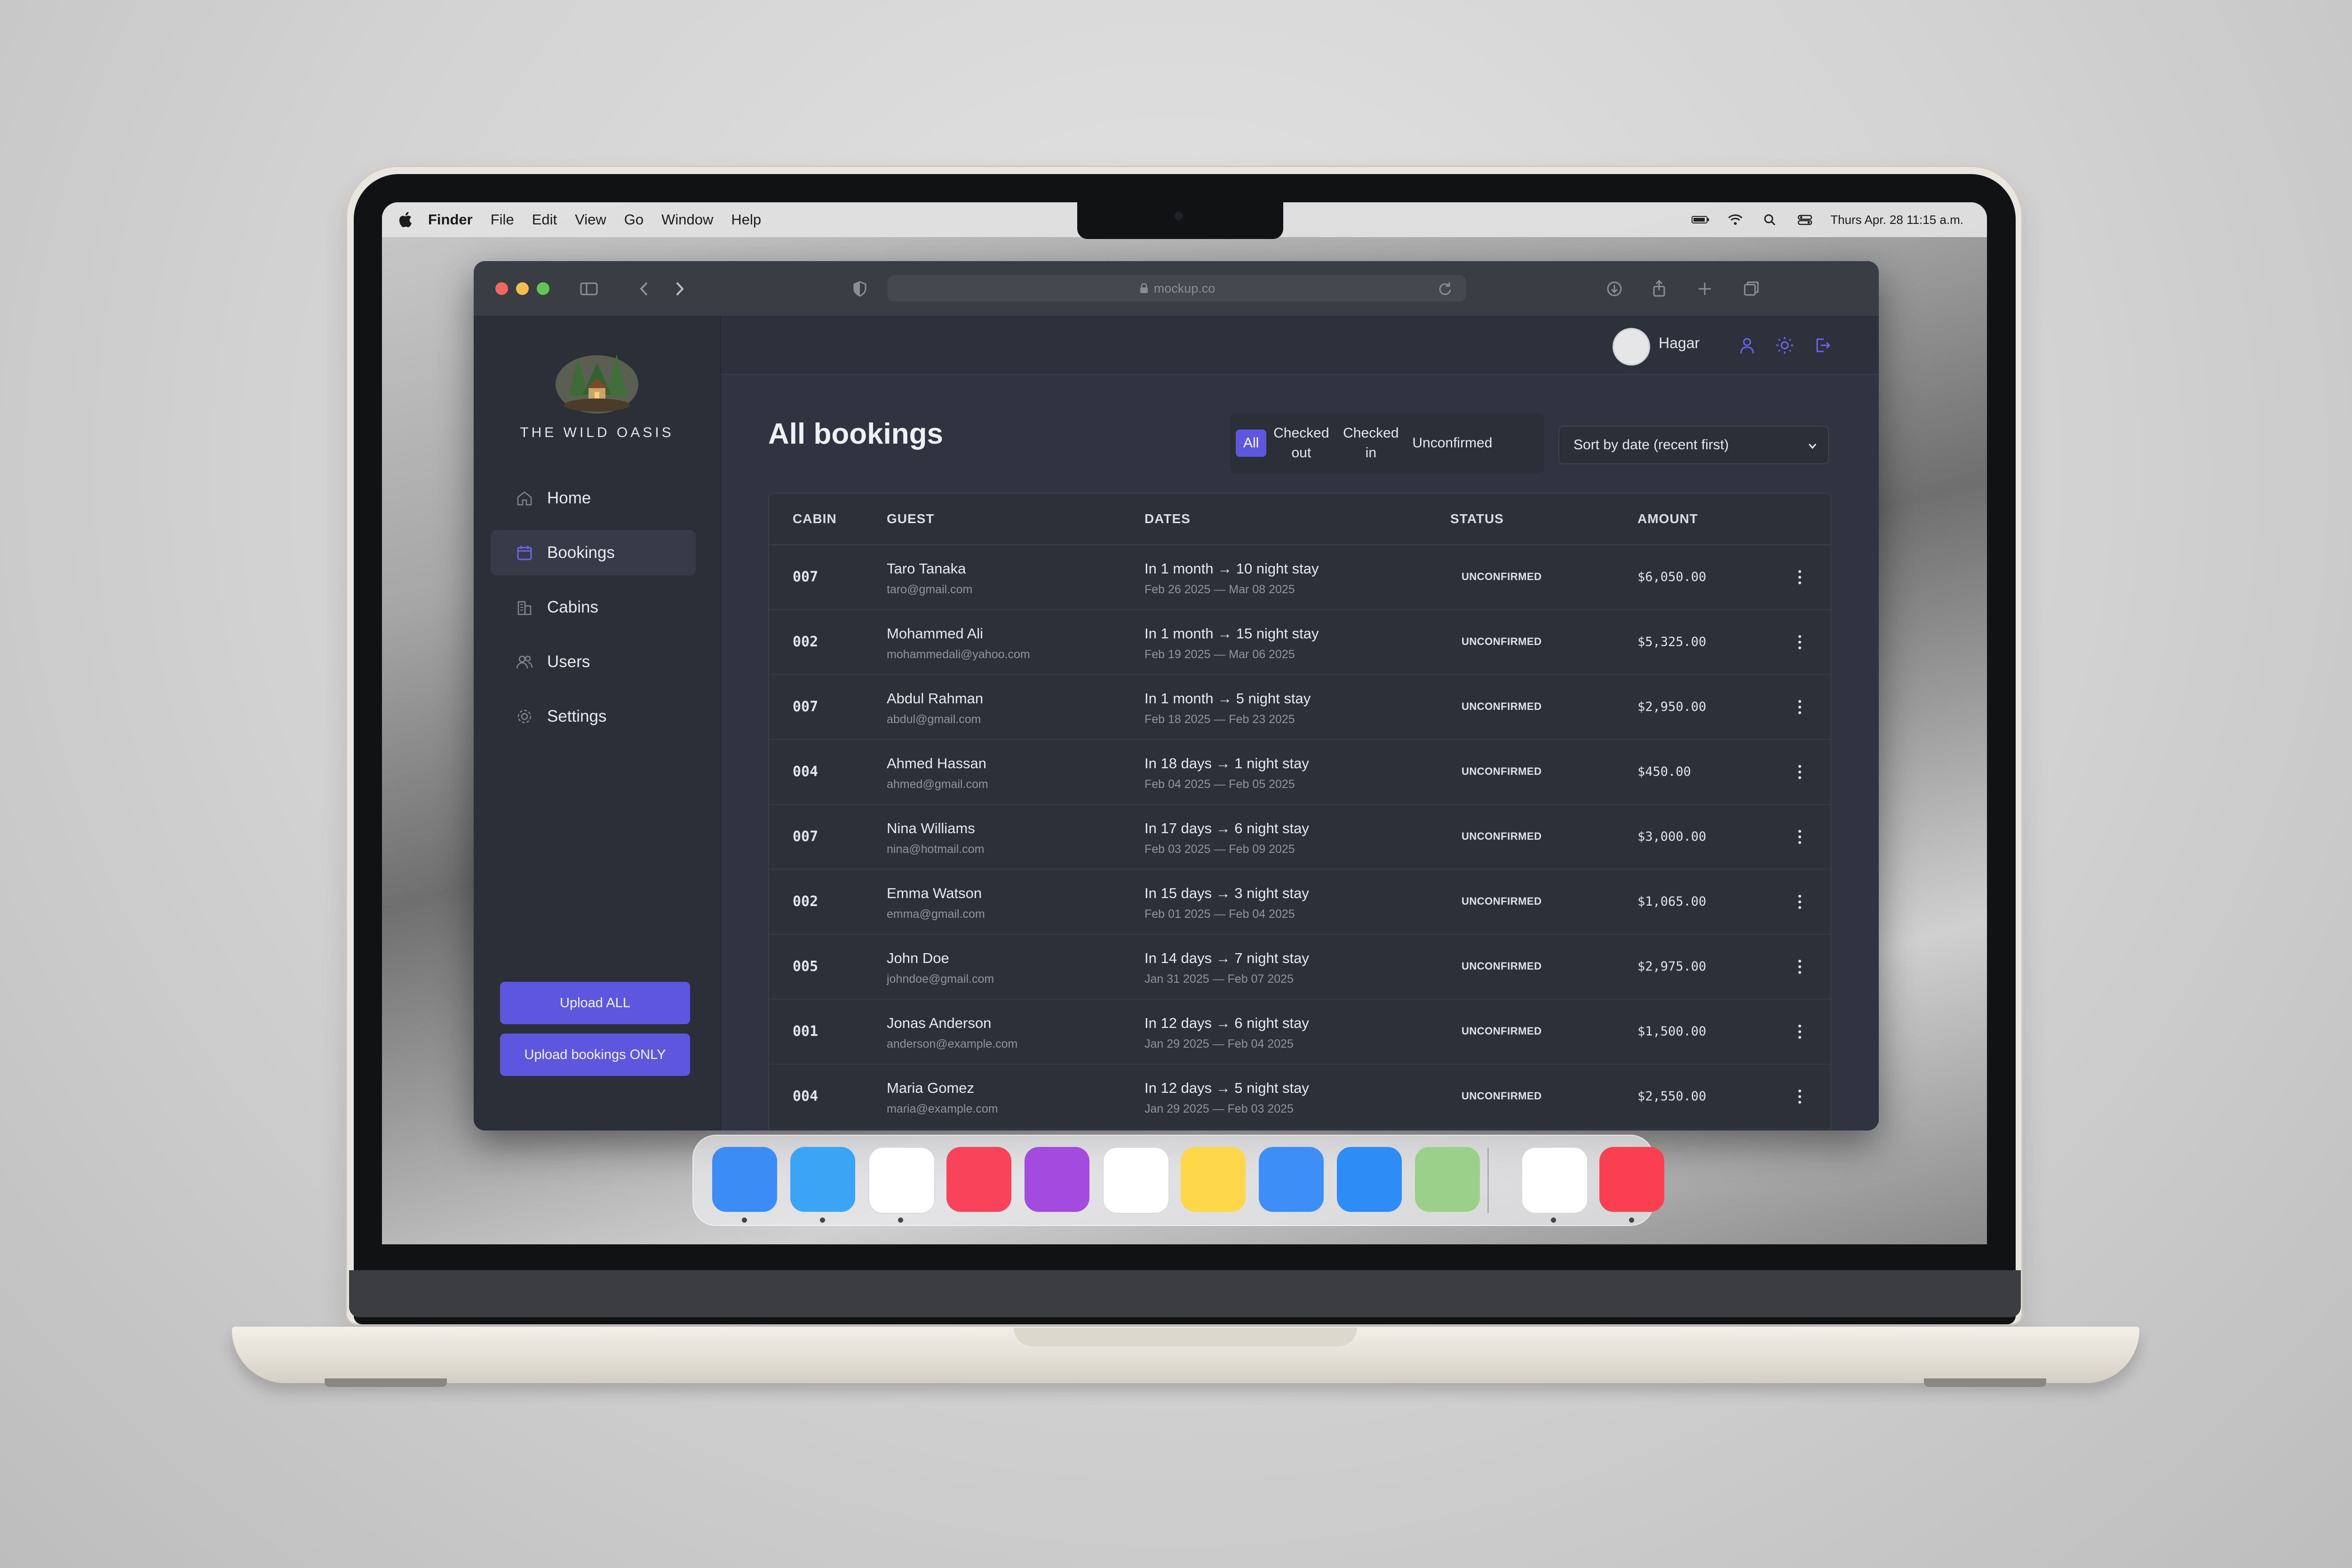 Image resolution: width=2352 pixels, height=1568 pixels. Describe the element at coordinates (1219, 979) in the screenshot. I see `date-range: Jan 31 2025 — Feb 07 2025` at that location.